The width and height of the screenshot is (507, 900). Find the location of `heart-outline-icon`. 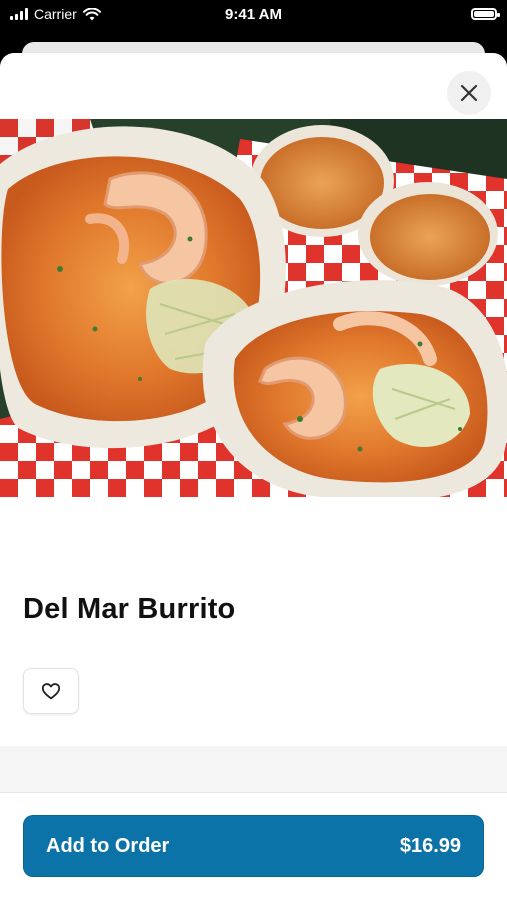

heart-outline-icon is located at coordinates (51, 691).